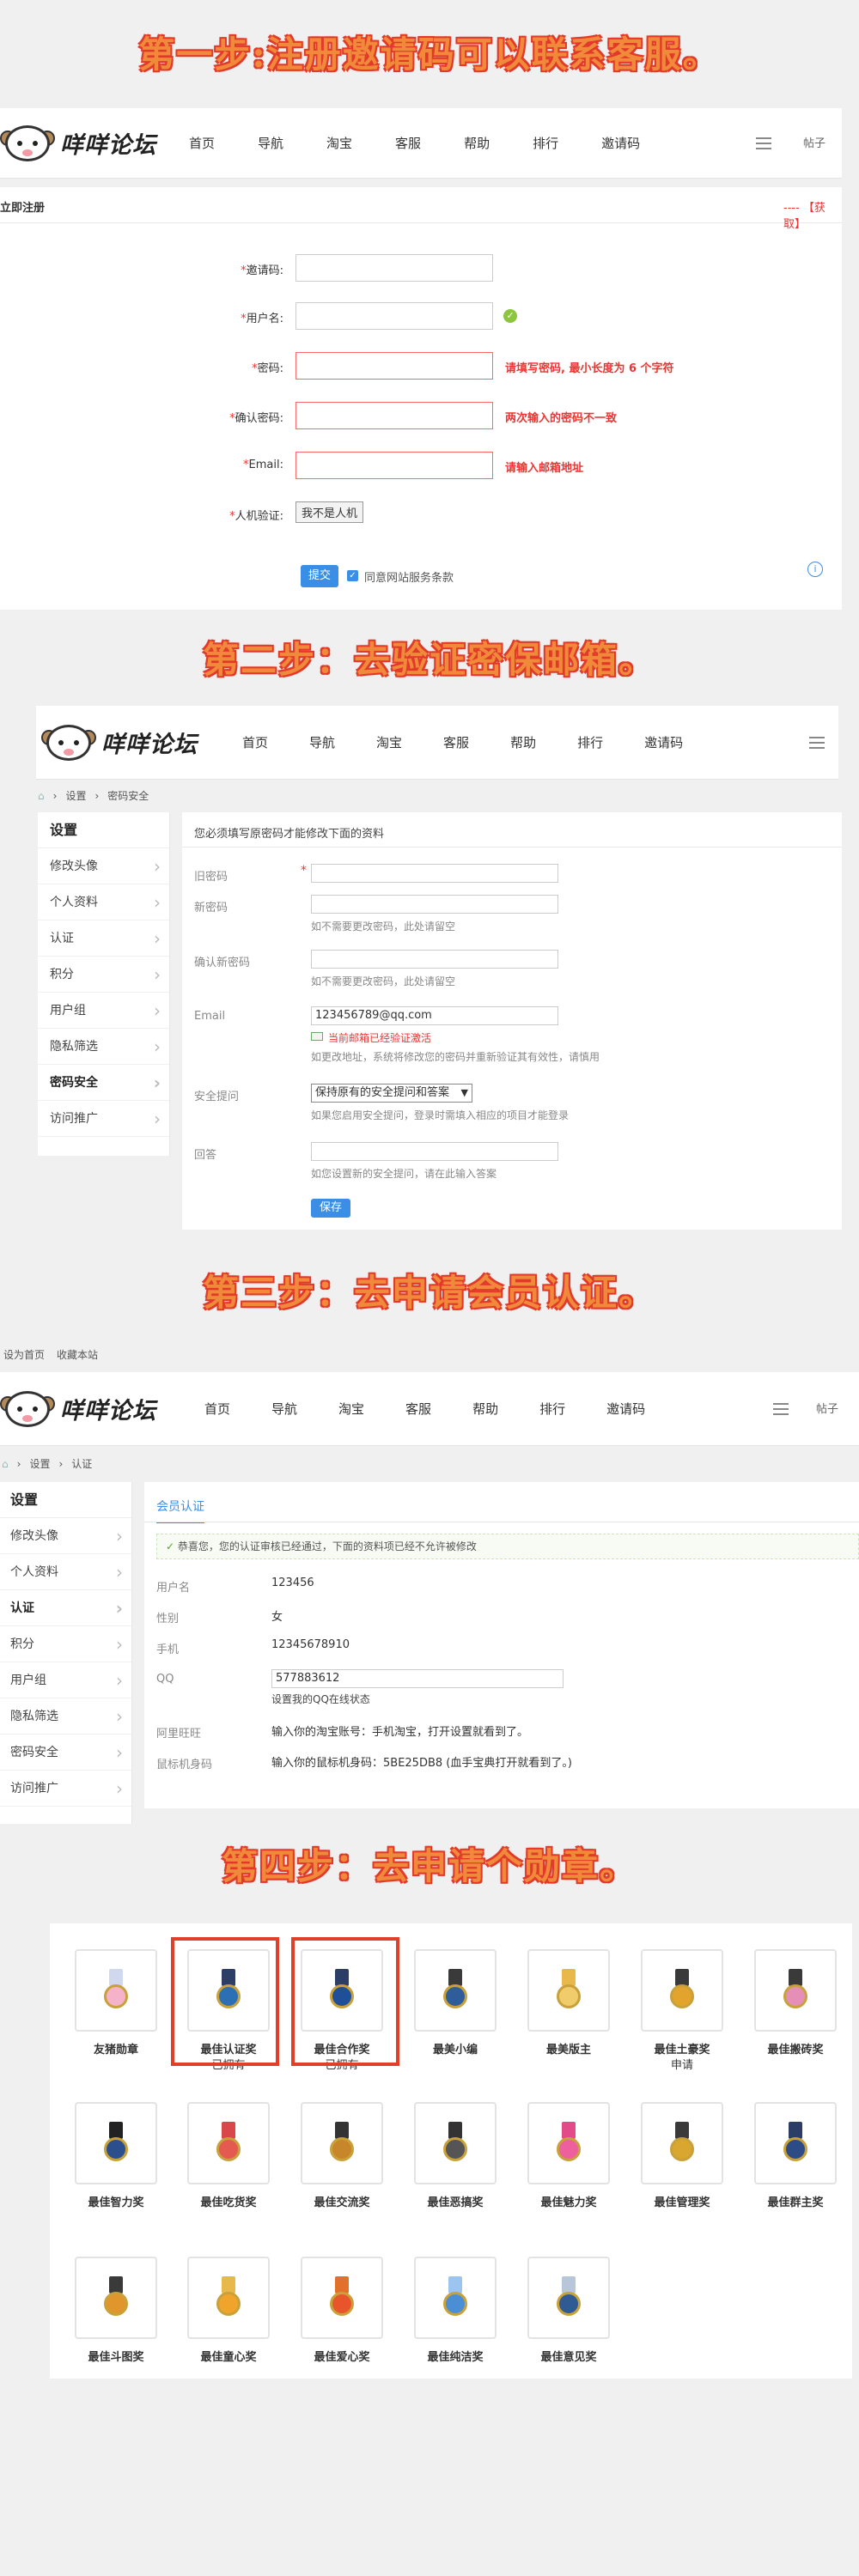 This screenshot has width=859, height=2576. Describe the element at coordinates (82, 1464) in the screenshot. I see `breadcrumb-item: 认证` at that location.